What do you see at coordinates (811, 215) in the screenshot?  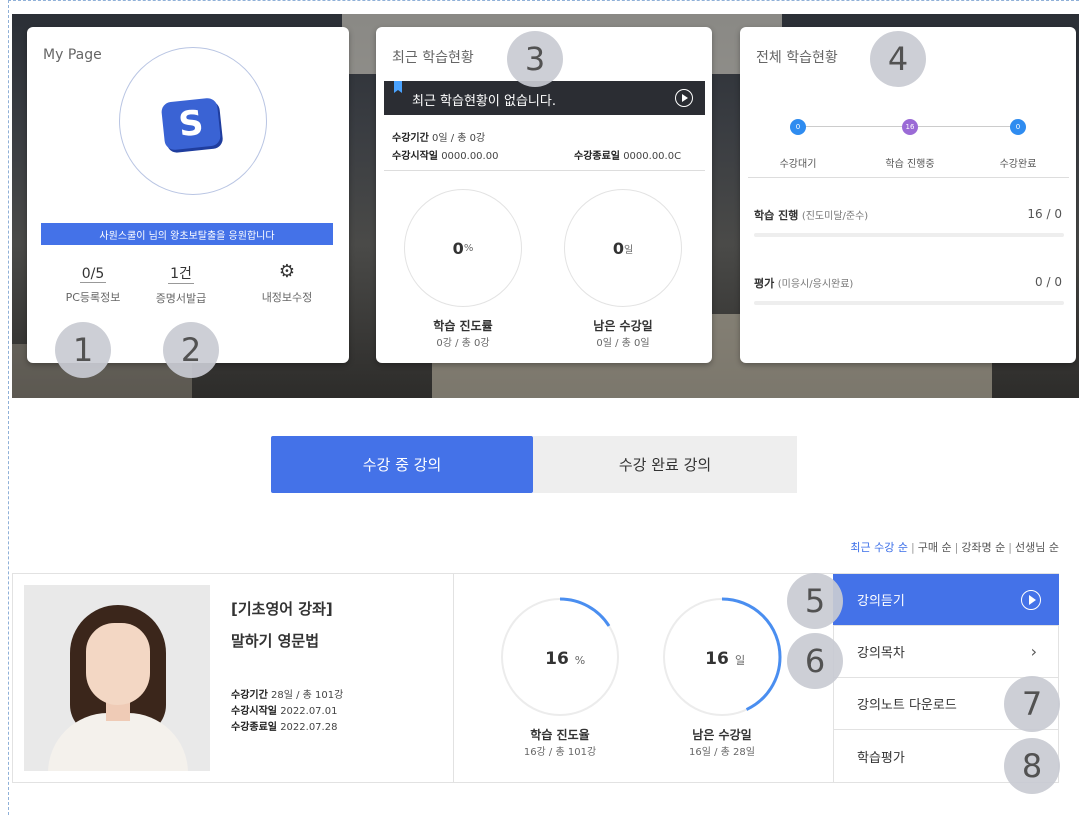 I see `progress-row-title: 학습 진행 (진도미달/준수)` at bounding box center [811, 215].